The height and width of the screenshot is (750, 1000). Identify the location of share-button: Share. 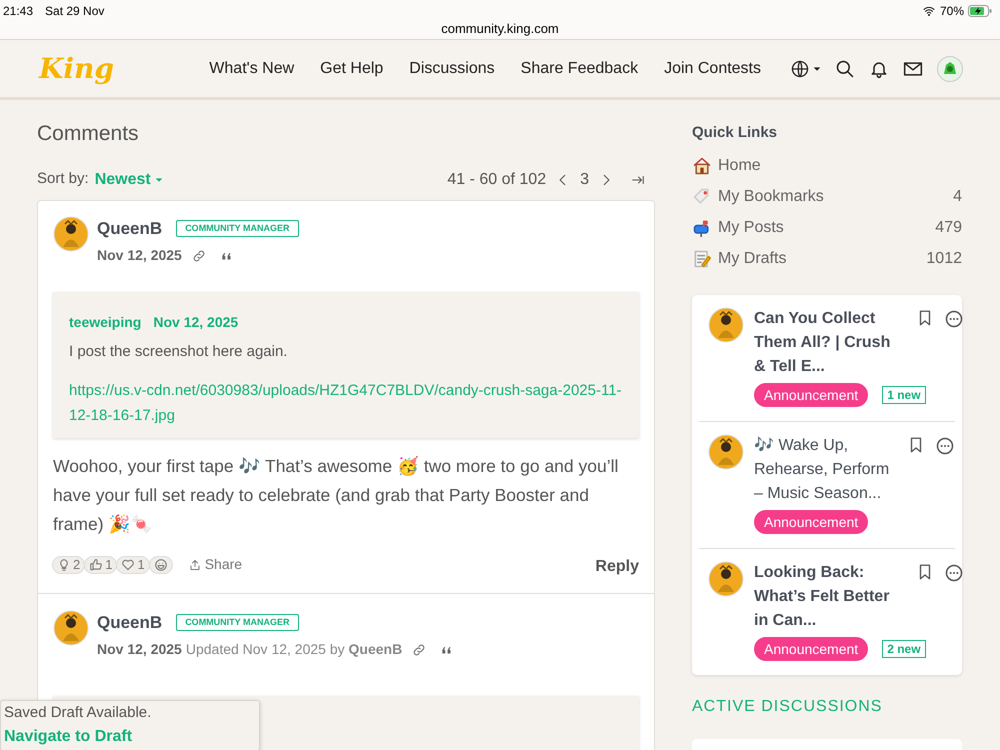
(215, 564).